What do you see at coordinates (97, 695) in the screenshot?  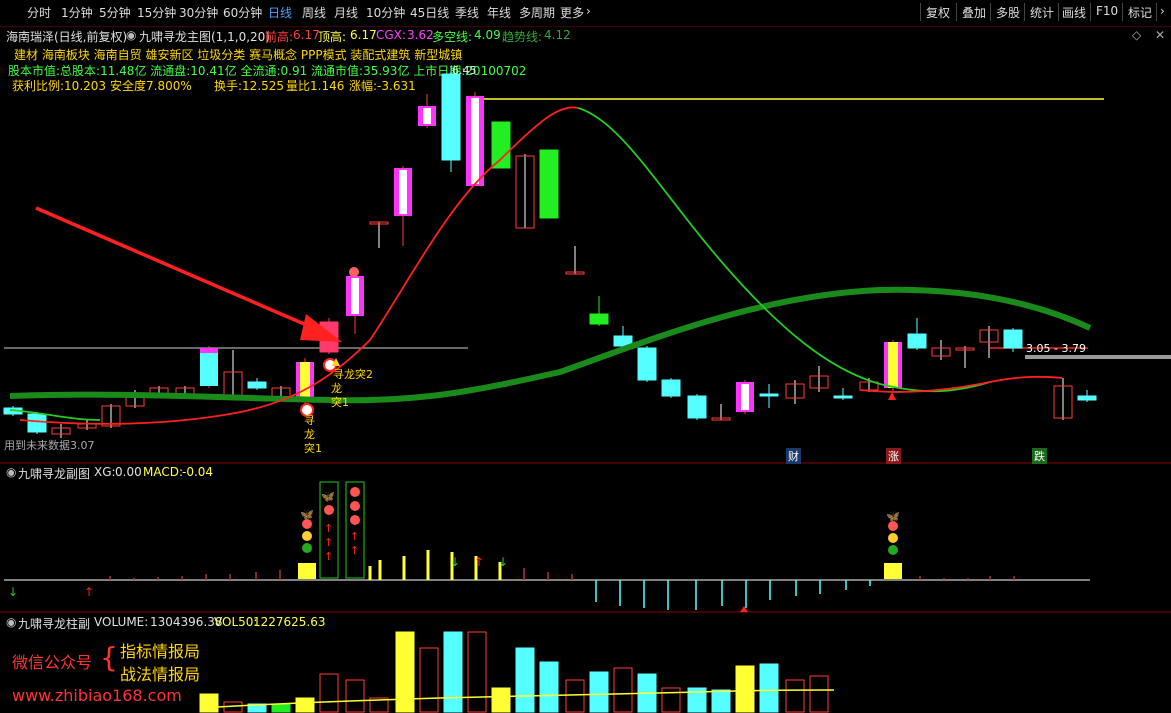 I see `watermark-url: www.zhibiao168.com` at bounding box center [97, 695].